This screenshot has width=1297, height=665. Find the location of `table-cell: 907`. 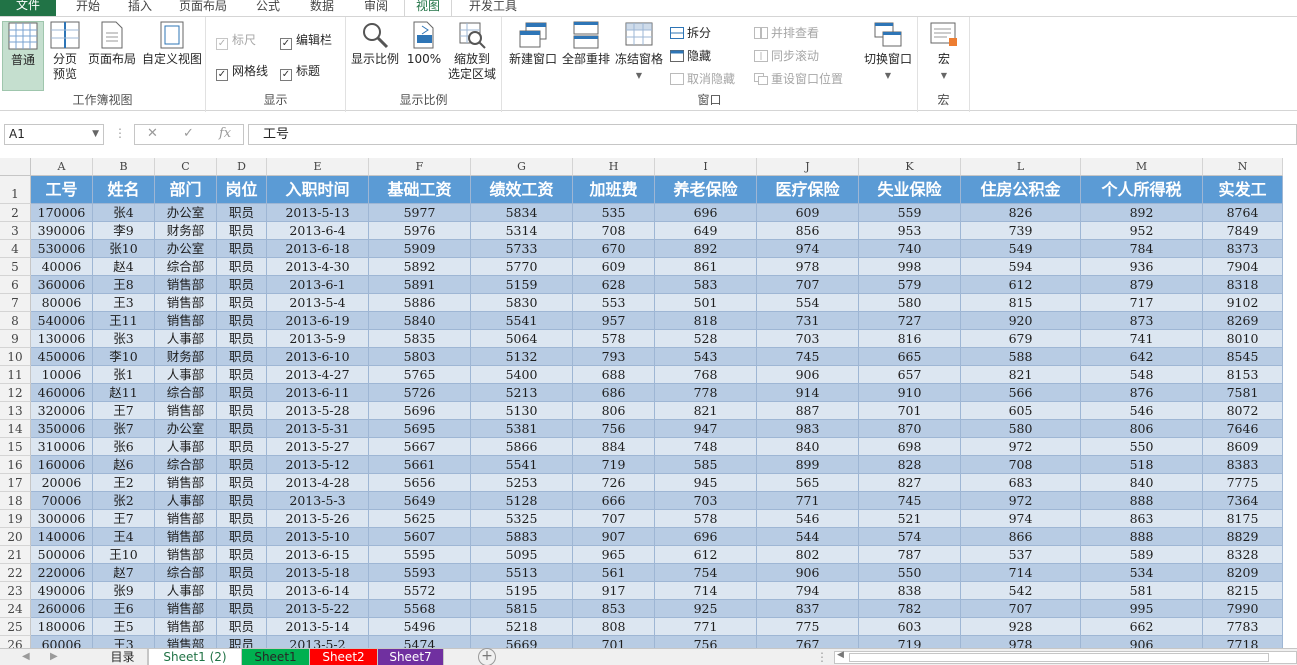

table-cell: 907 is located at coordinates (614, 537).